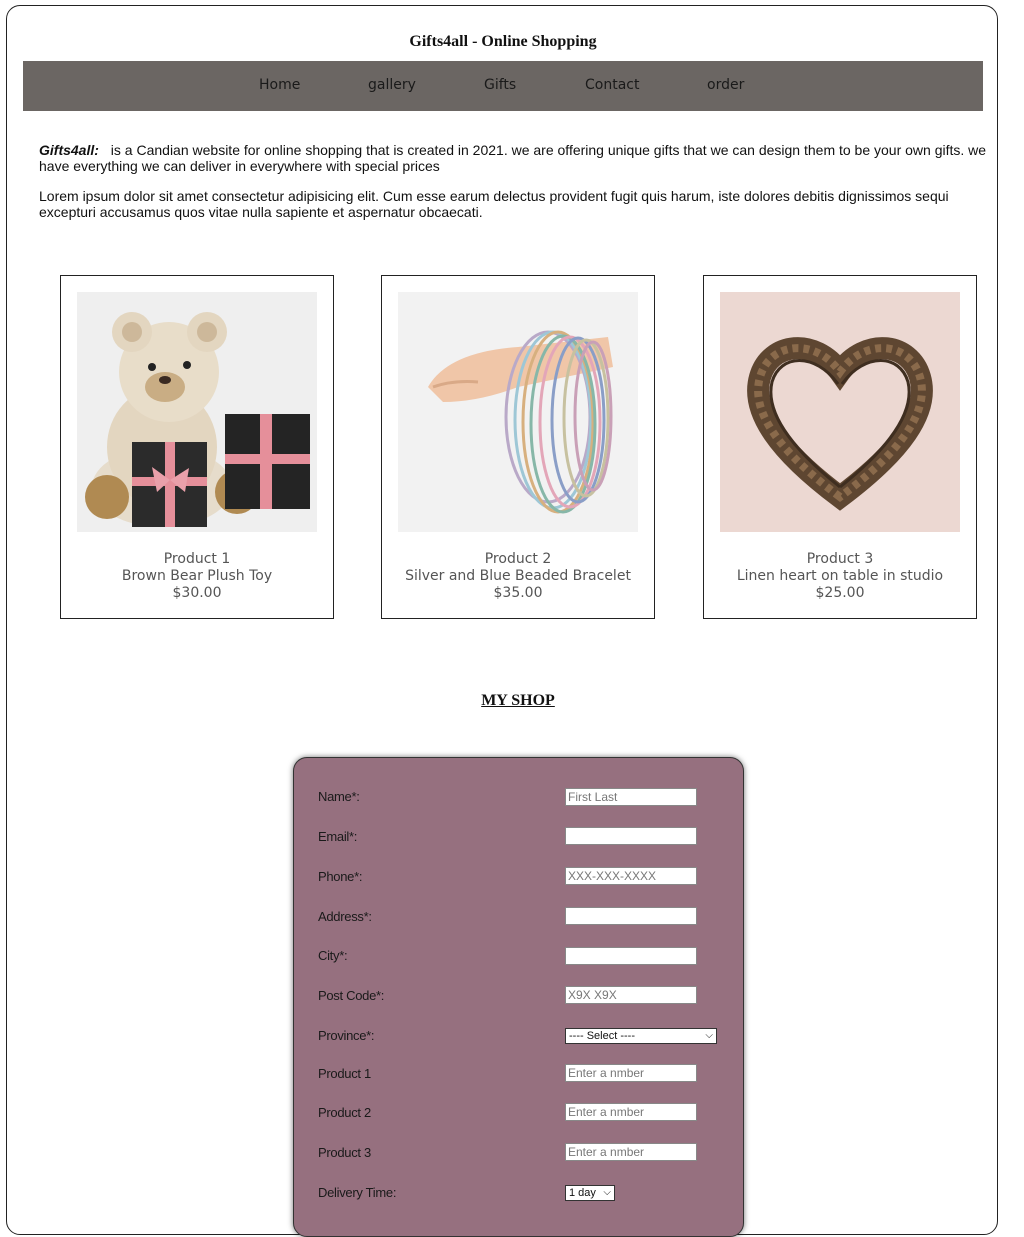 The width and height of the screenshot is (1024, 1237). What do you see at coordinates (344, 1152) in the screenshot?
I see `product3-label: Product 3` at bounding box center [344, 1152].